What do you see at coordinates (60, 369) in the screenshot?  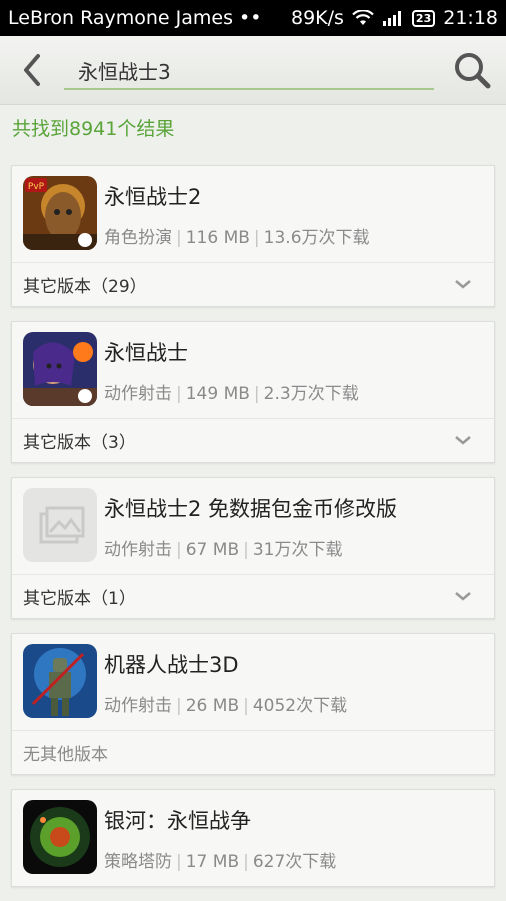 I see `eternity-warriors-icon` at bounding box center [60, 369].